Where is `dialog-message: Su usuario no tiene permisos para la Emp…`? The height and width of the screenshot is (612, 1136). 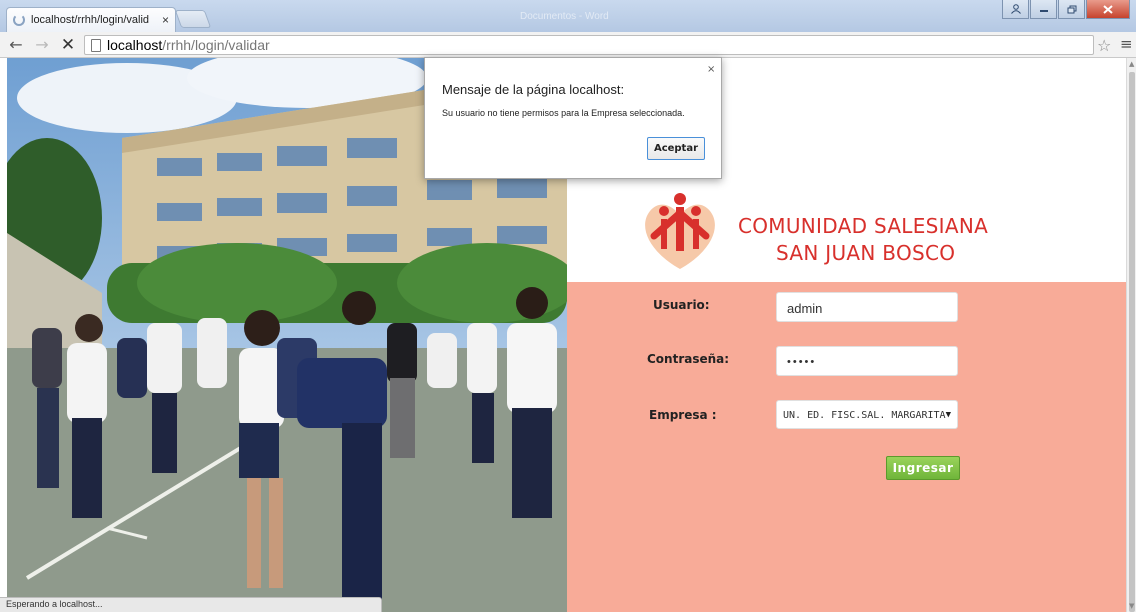
dialog-message: Su usuario no tiene permisos para la Emp… is located at coordinates (563, 113).